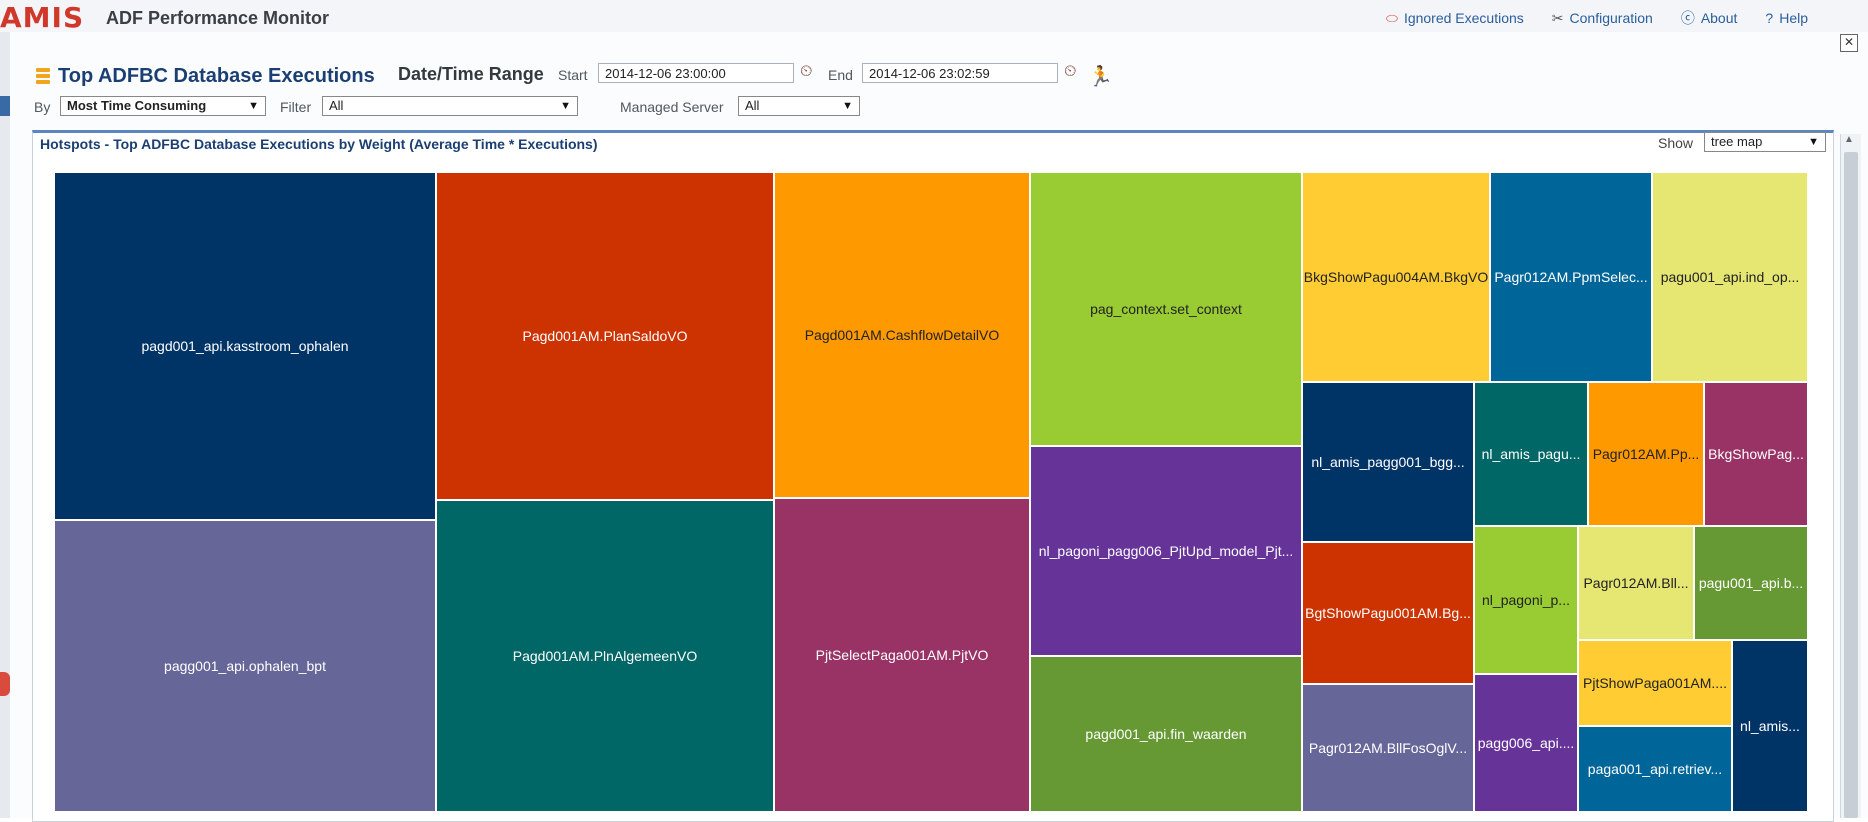 This screenshot has width=1868, height=822. What do you see at coordinates (1396, 277) in the screenshot?
I see `treemap-cell: BkgShowPagu004AM.BkgVO` at bounding box center [1396, 277].